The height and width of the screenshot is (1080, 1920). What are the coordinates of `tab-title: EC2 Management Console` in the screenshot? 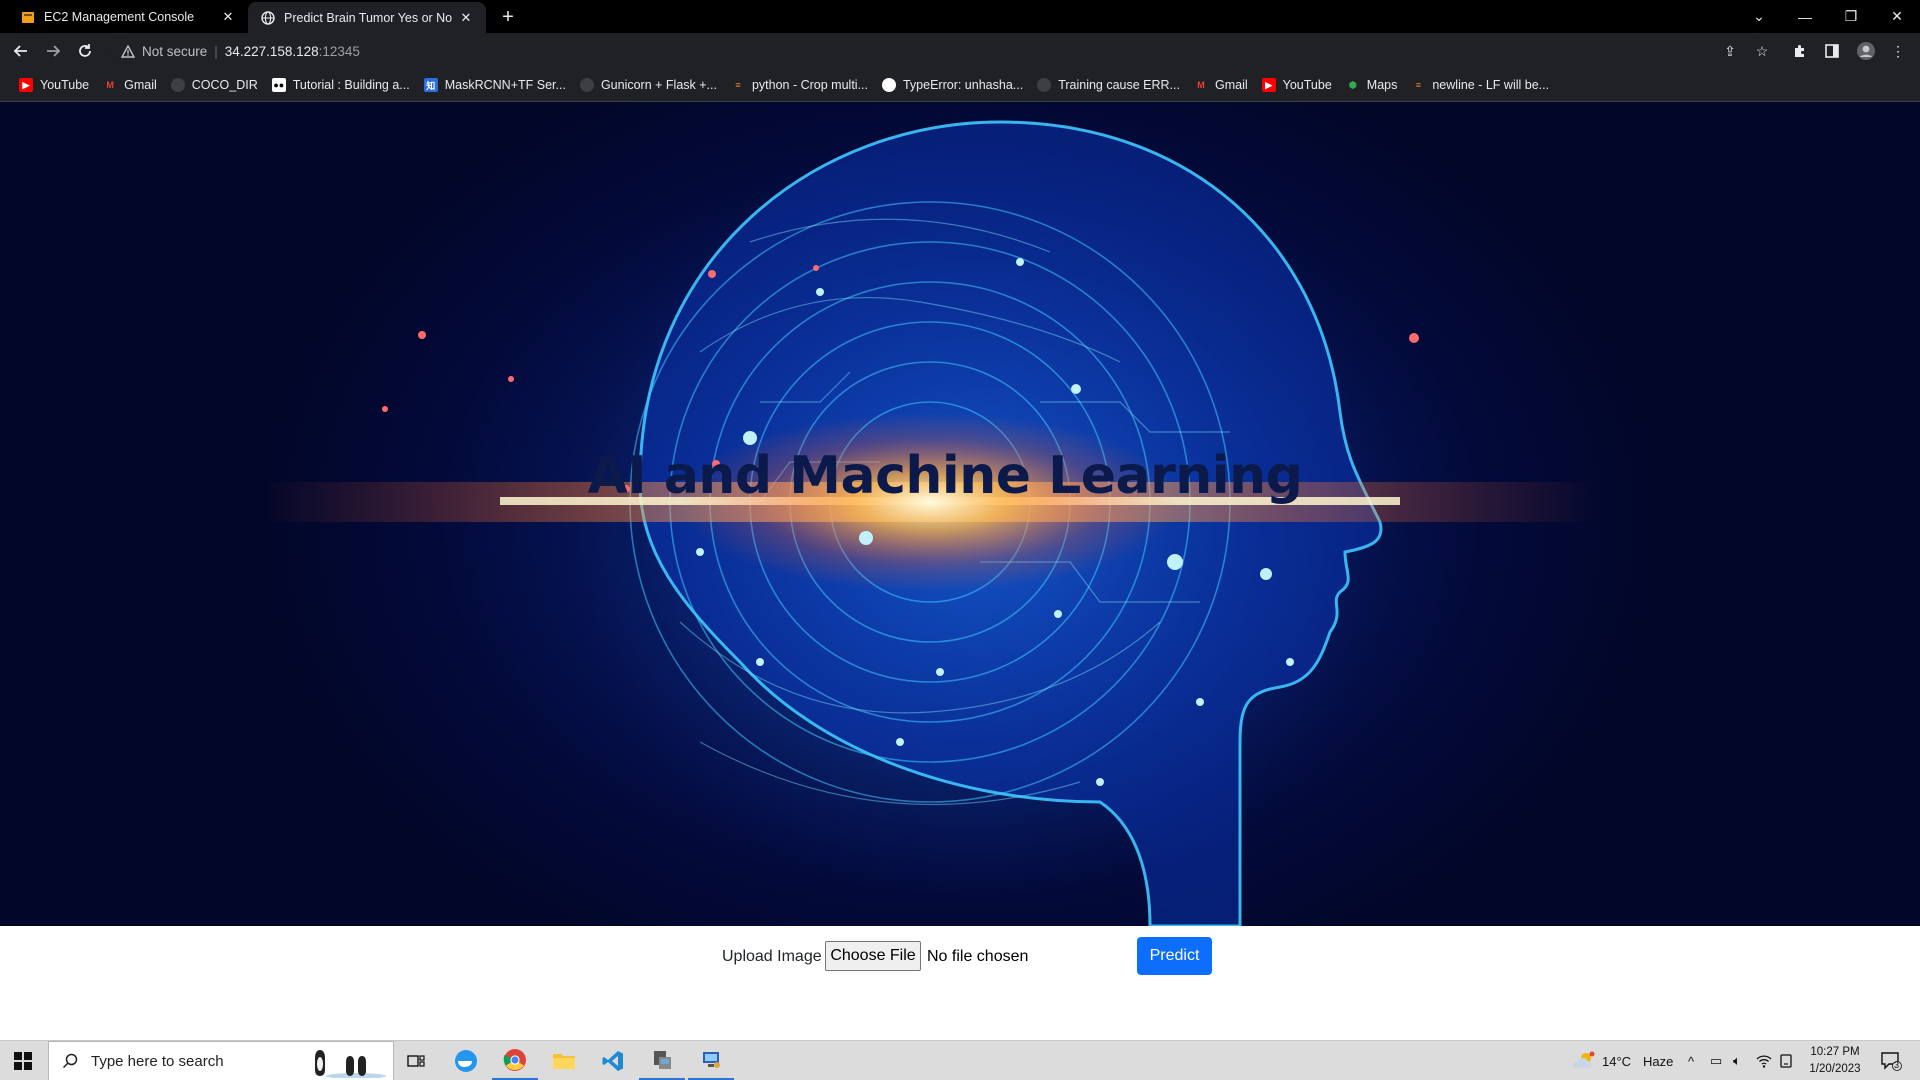 It's located at (119, 16).